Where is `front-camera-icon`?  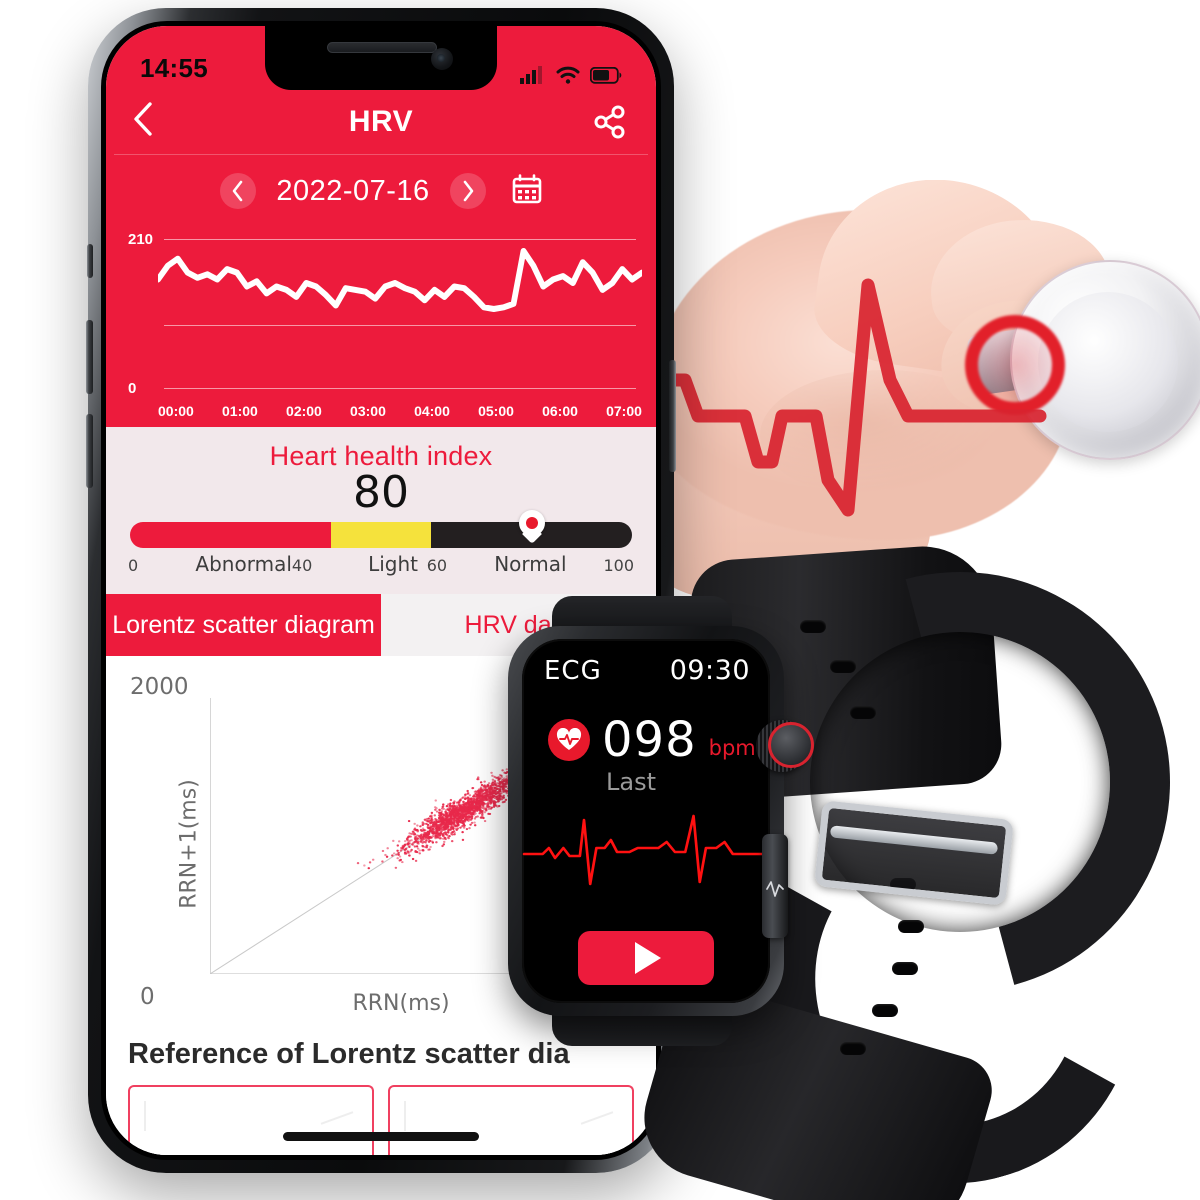
front-camera-icon is located at coordinates (442, 59).